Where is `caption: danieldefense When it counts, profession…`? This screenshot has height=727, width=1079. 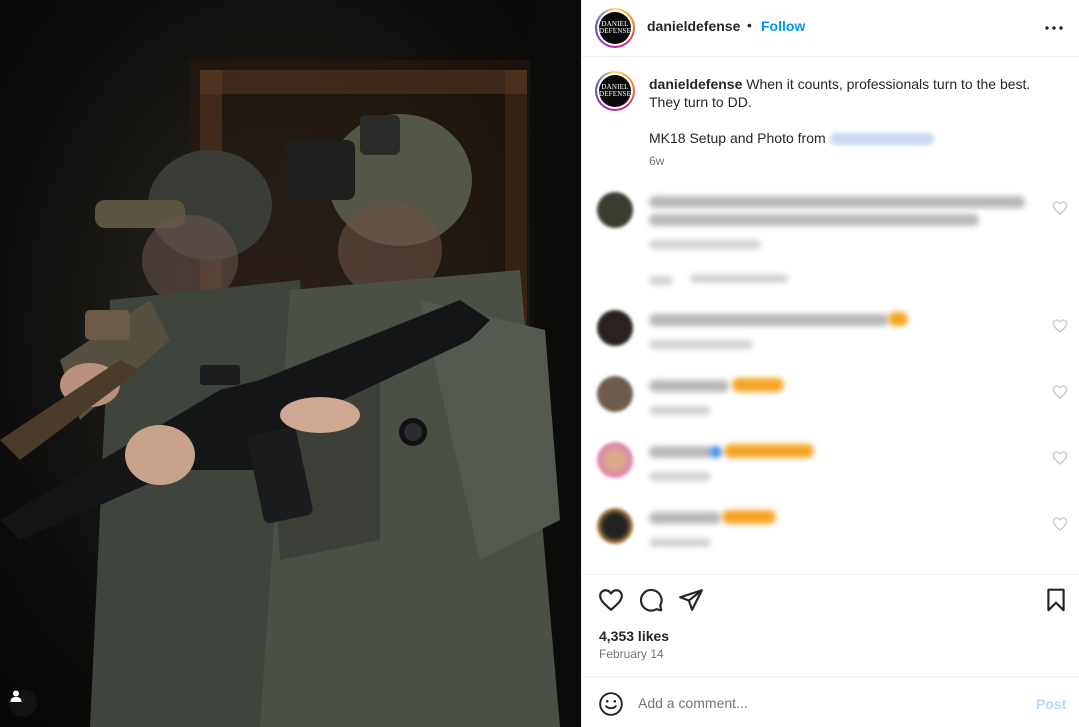 caption: danieldefense When it counts, profession… is located at coordinates (854, 93).